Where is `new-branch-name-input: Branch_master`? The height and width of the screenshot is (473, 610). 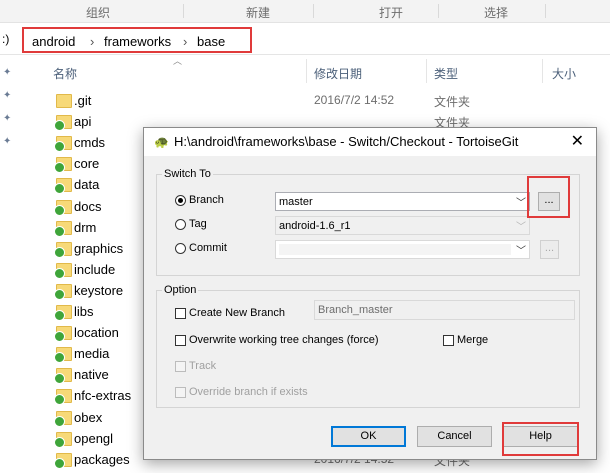
new-branch-name-input: Branch_master is located at coordinates (444, 310).